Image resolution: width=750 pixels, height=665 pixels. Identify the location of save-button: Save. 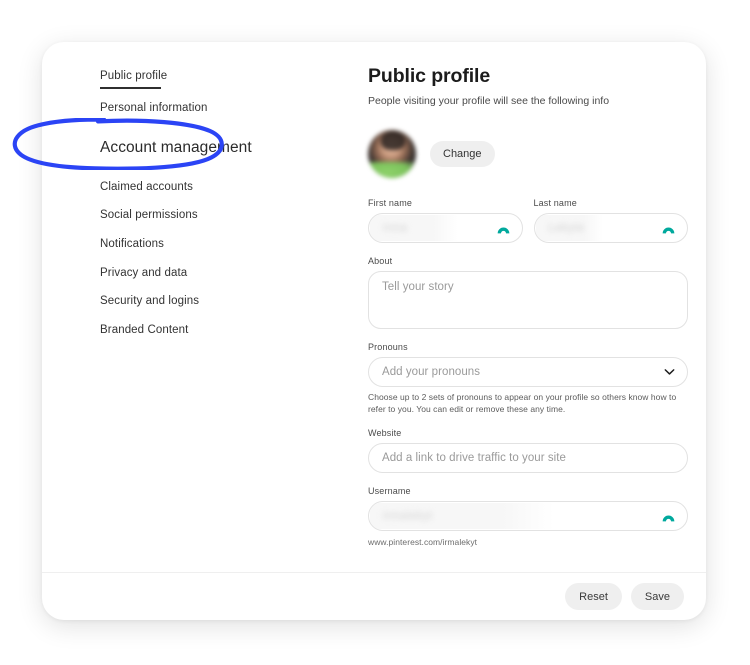
(657, 596).